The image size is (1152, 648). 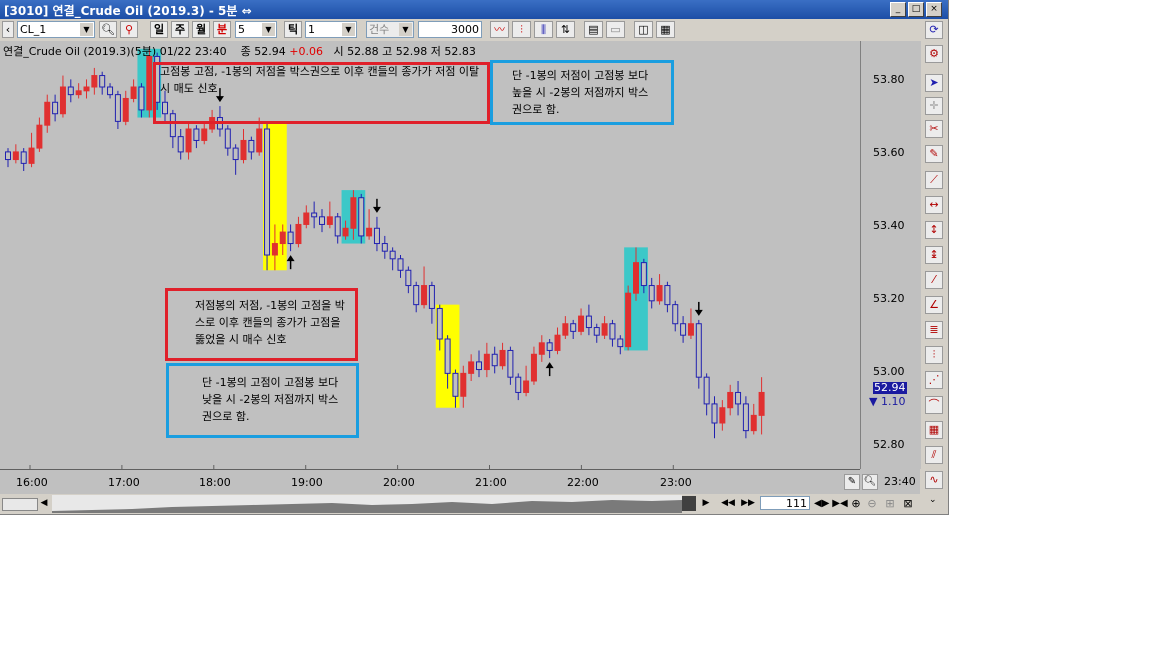 What do you see at coordinates (728, 503) in the screenshot?
I see `rewind-icon: ◀◀` at bounding box center [728, 503].